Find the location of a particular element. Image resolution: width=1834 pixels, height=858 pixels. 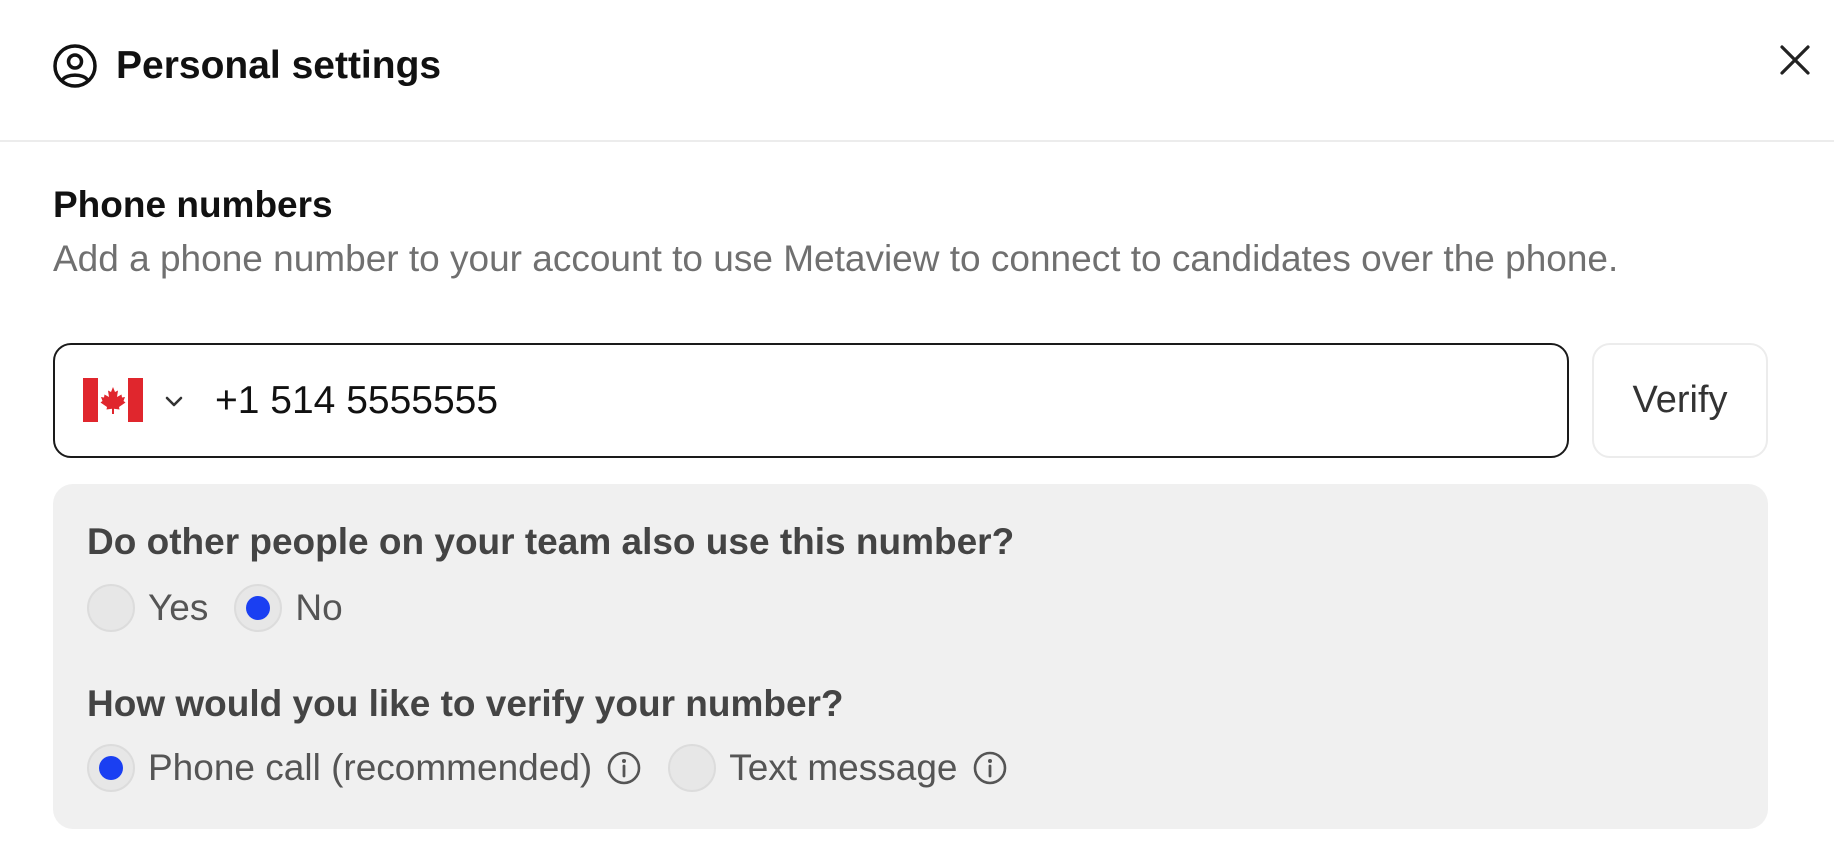

radio-option-text-message: Text message is located at coordinates (837, 768).